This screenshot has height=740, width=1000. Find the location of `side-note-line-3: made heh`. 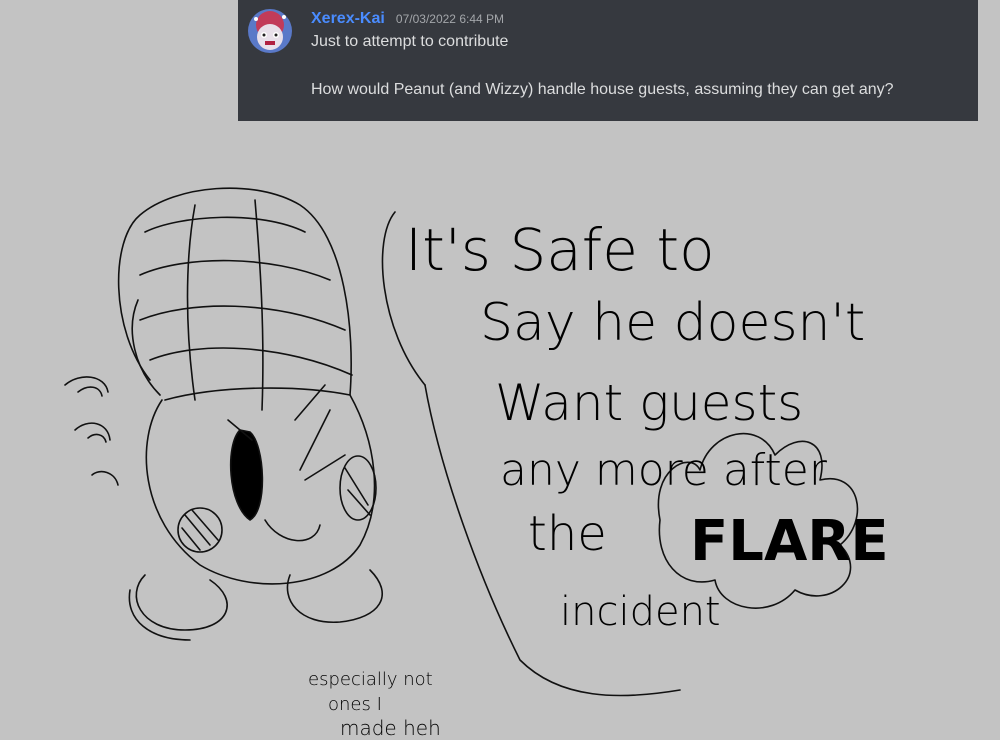

side-note-line-3: made heh is located at coordinates (390, 728).